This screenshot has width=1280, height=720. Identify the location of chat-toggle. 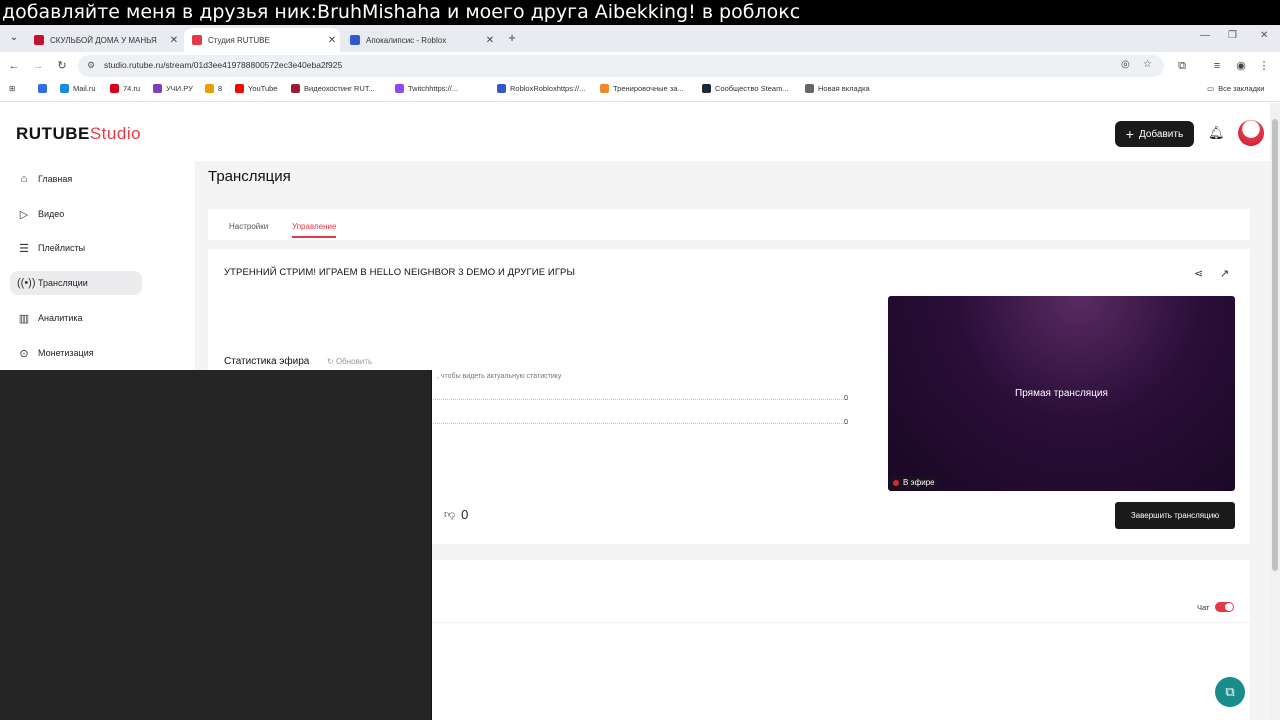
(1224, 607).